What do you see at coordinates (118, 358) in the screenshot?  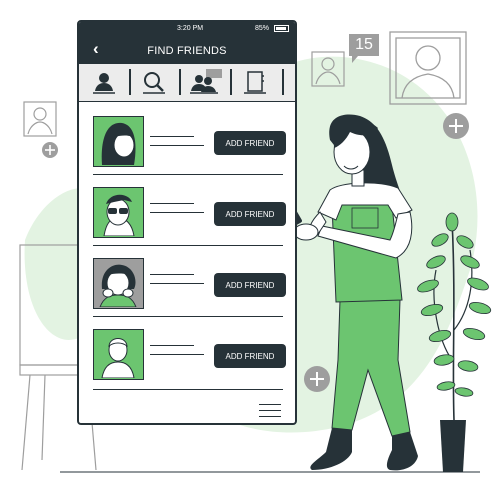 I see `man-silhouette-avatar-icon` at bounding box center [118, 358].